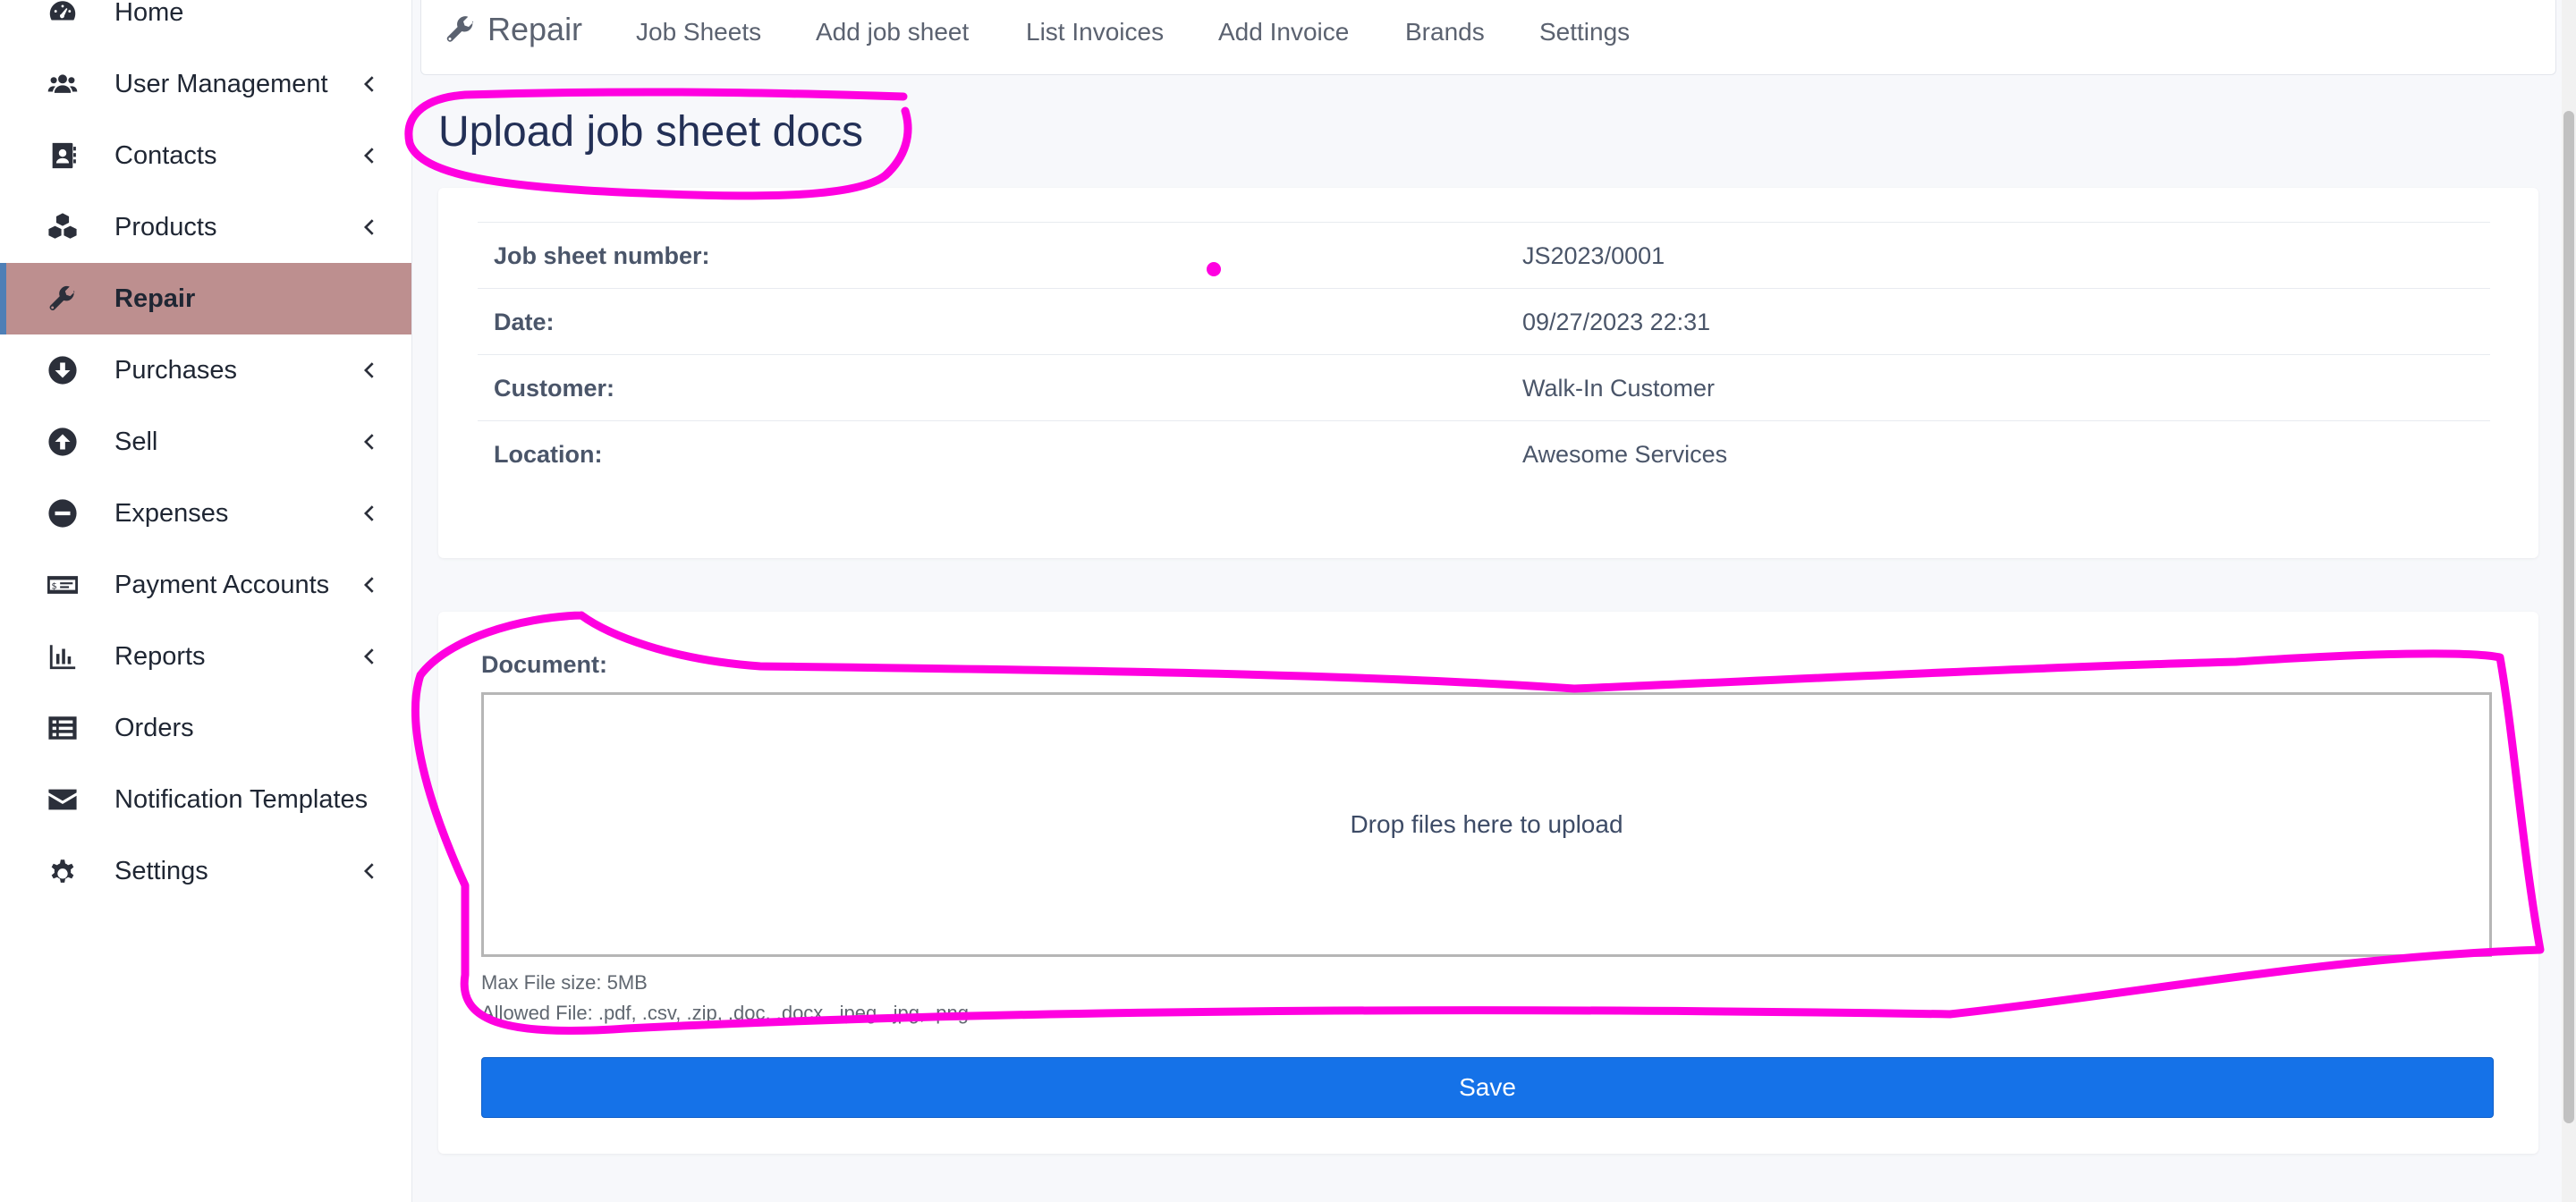 This screenshot has width=2576, height=1202. Describe the element at coordinates (1619, 388) in the screenshot. I see `info-value: Walk-In Customer` at that location.